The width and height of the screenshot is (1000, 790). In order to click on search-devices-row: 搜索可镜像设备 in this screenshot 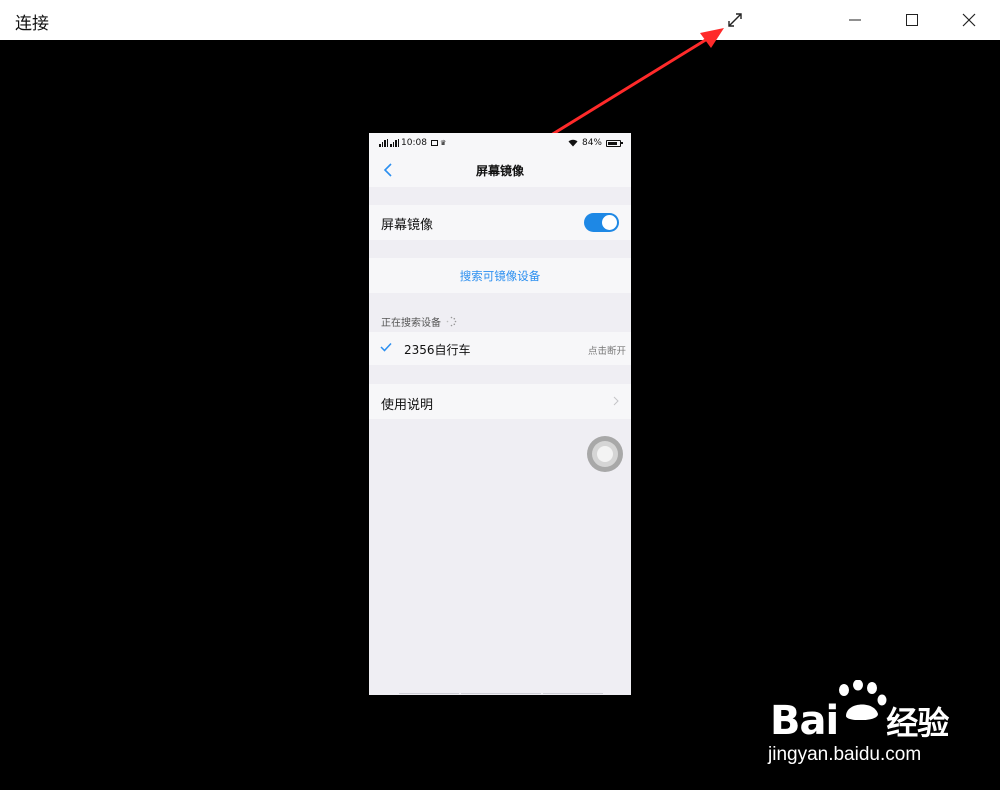, I will do `click(500, 275)`.